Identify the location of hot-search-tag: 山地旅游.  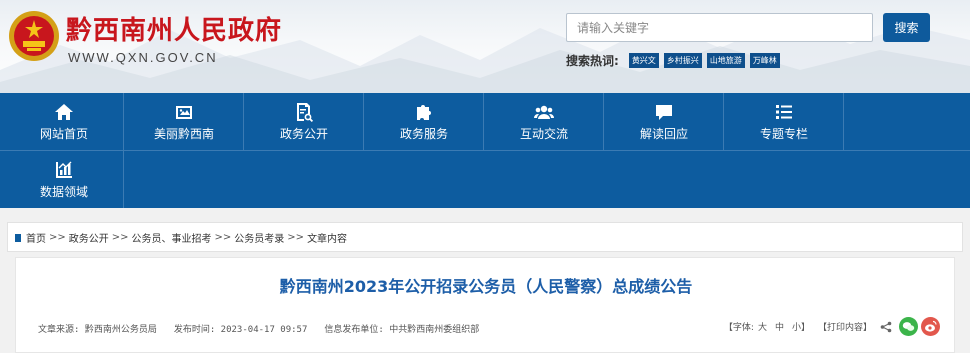
(725, 60).